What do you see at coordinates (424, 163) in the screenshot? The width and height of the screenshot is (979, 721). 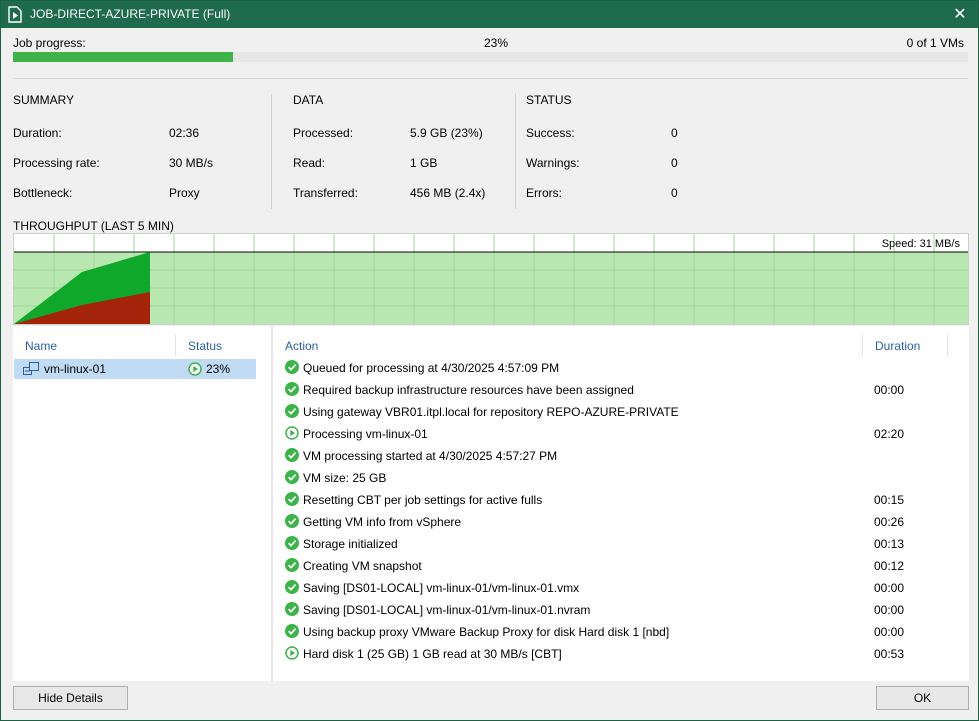 I see `data-value: 1 GB` at bounding box center [424, 163].